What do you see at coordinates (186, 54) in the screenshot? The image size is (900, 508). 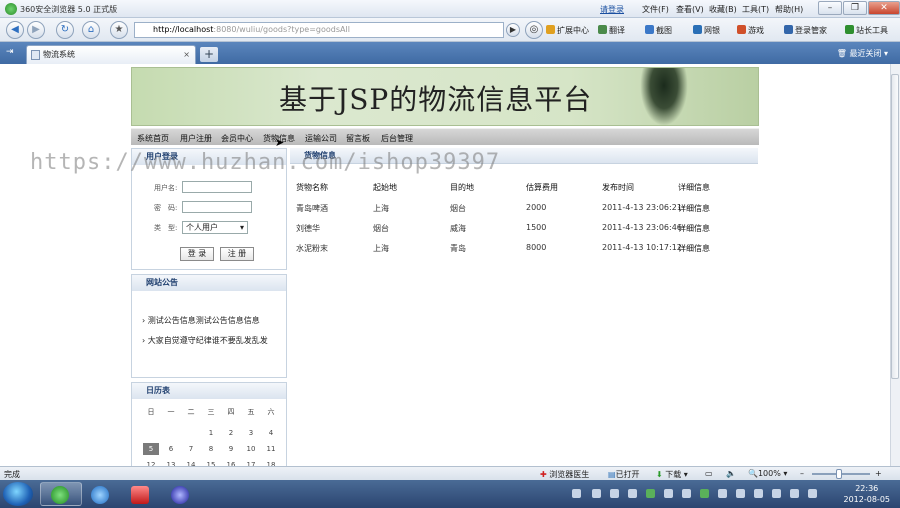 I see `tab-close-icon: ×` at bounding box center [186, 54].